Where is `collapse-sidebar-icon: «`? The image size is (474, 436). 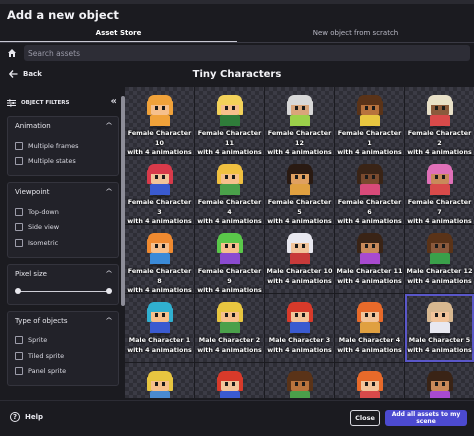 collapse-sidebar-icon: « is located at coordinates (114, 102).